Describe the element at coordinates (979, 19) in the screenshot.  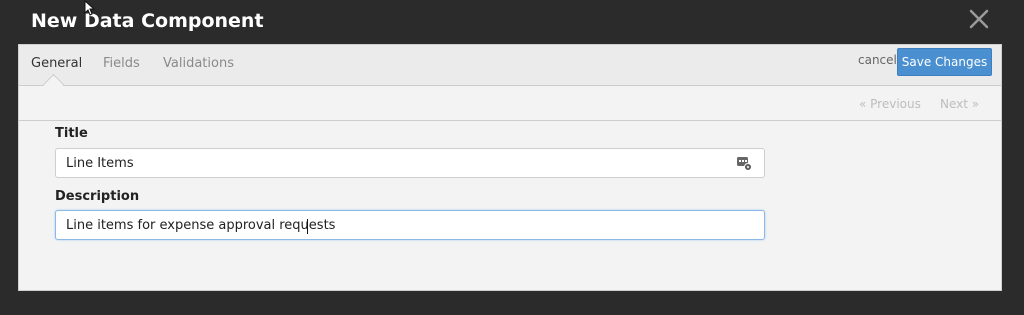
I see `close-icon` at that location.